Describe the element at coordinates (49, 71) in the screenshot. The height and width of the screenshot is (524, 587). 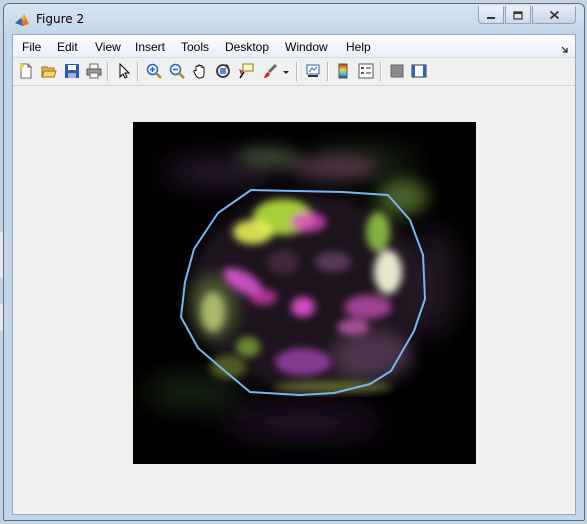
I see `open-file-icon` at that location.